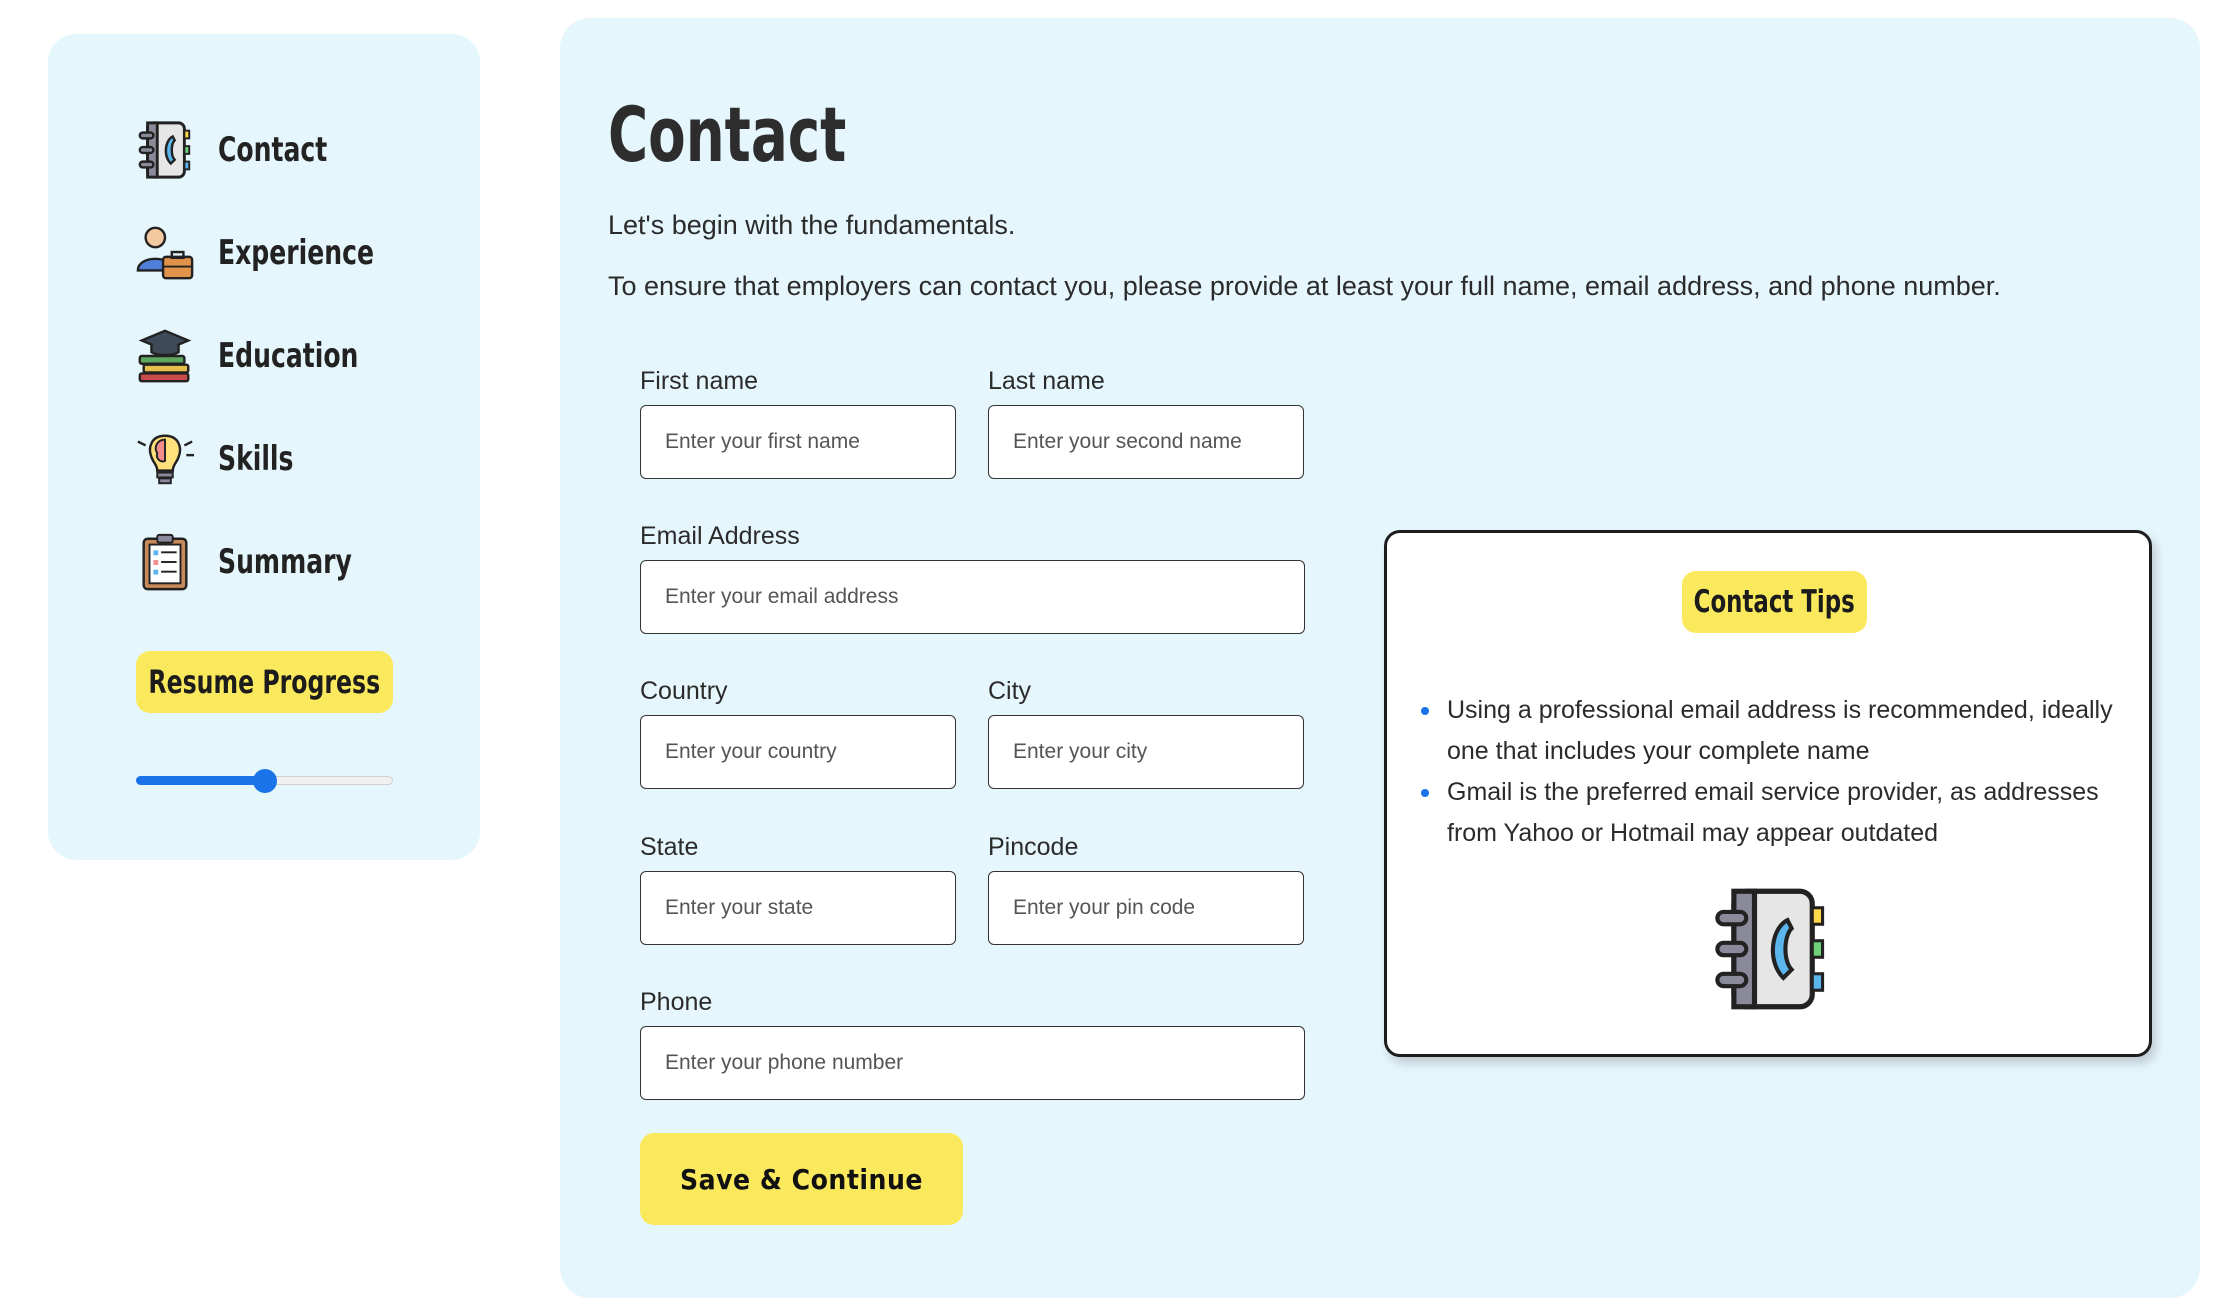 The width and height of the screenshot is (2214, 1298). What do you see at coordinates (288, 355) in the screenshot?
I see `sidebar-item-label: Education` at bounding box center [288, 355].